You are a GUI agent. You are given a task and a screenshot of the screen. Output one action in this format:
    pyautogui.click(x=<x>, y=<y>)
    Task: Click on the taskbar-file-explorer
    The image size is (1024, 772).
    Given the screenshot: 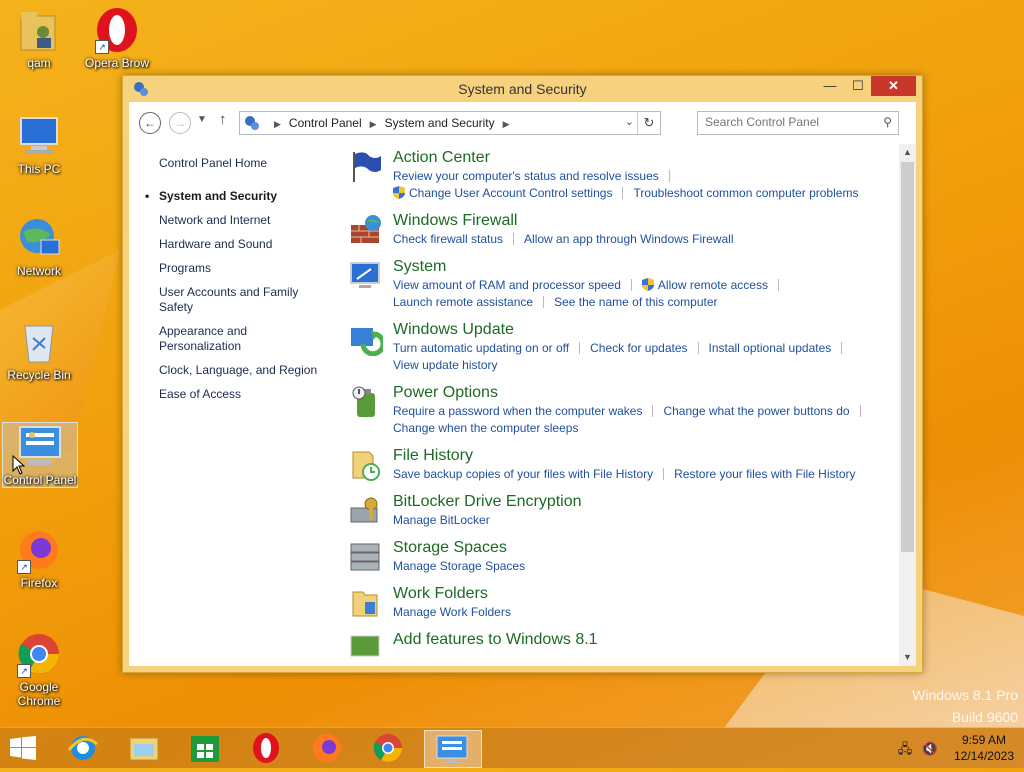 What is the action you would take?
    pyautogui.click(x=144, y=748)
    